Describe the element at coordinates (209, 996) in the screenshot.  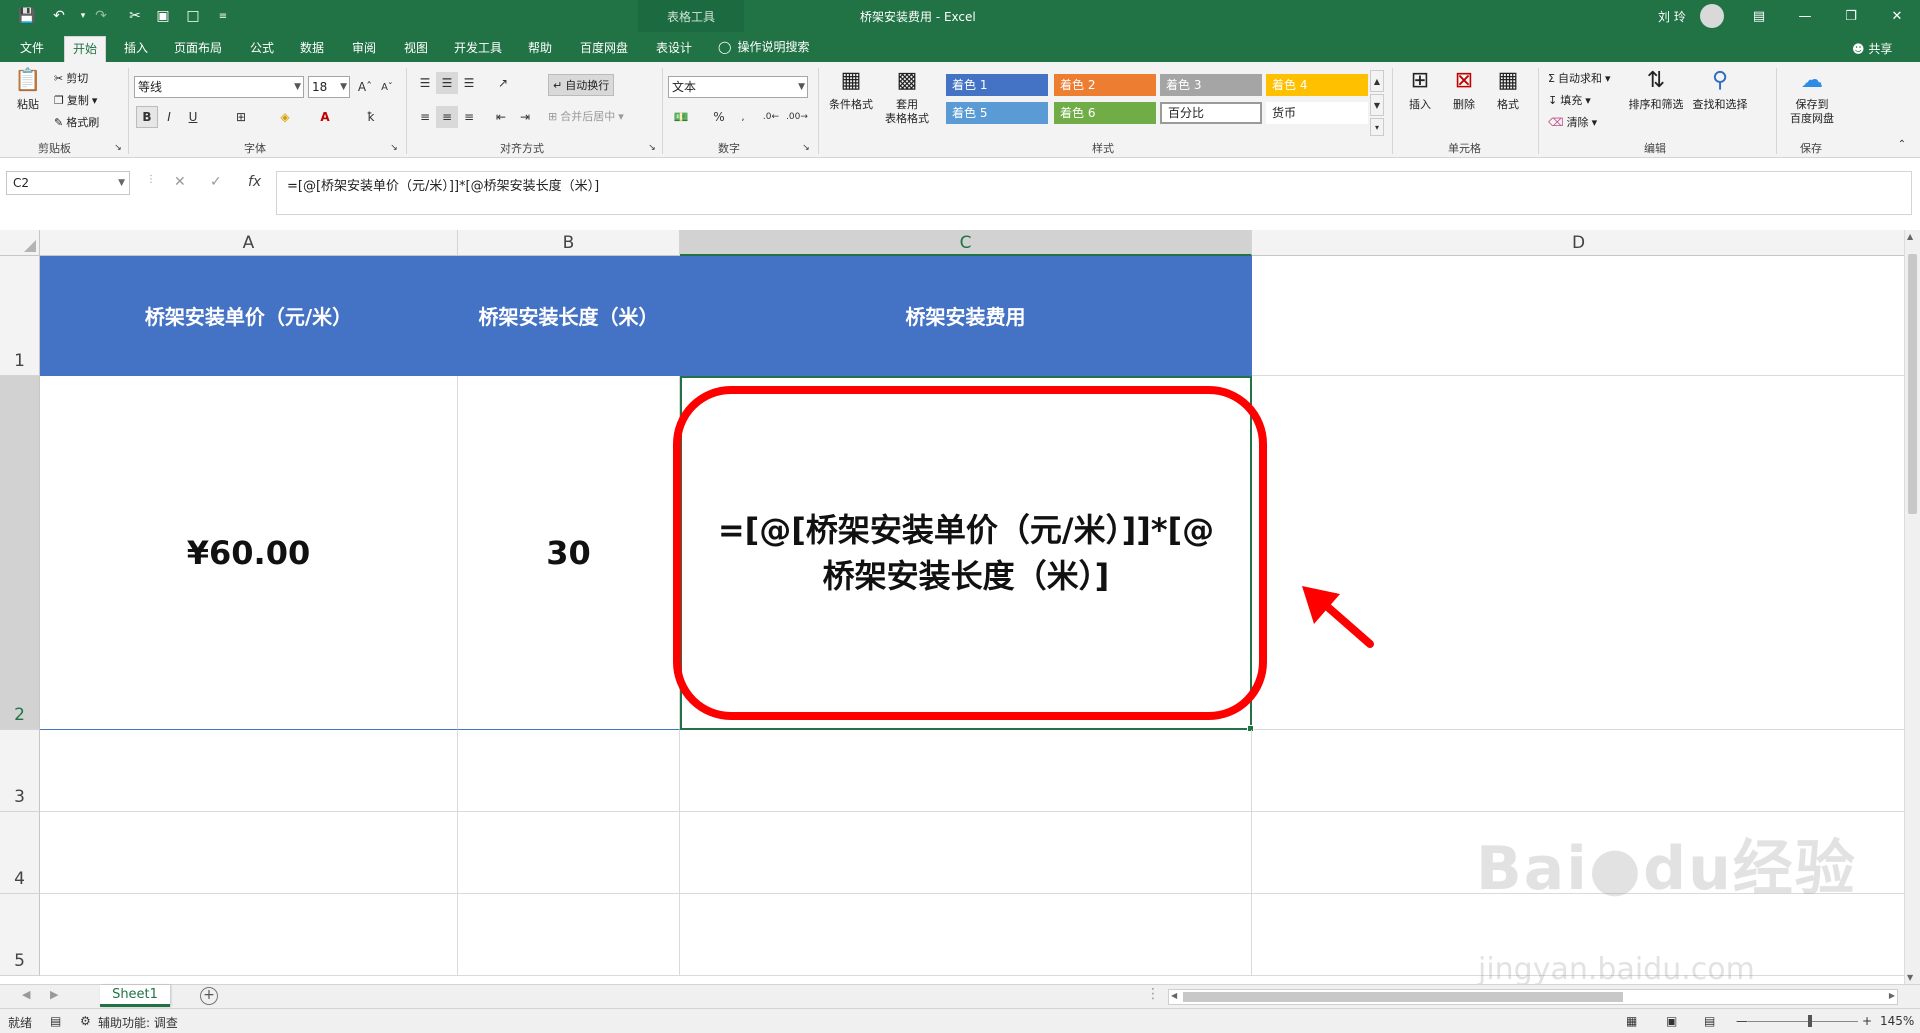
I see `add-sheet-icon: +` at that location.